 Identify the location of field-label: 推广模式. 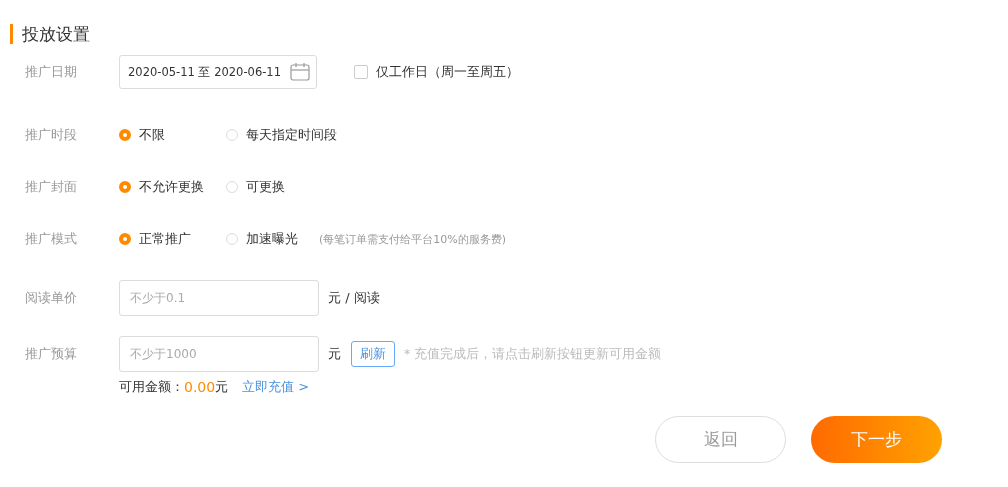
(51, 239).